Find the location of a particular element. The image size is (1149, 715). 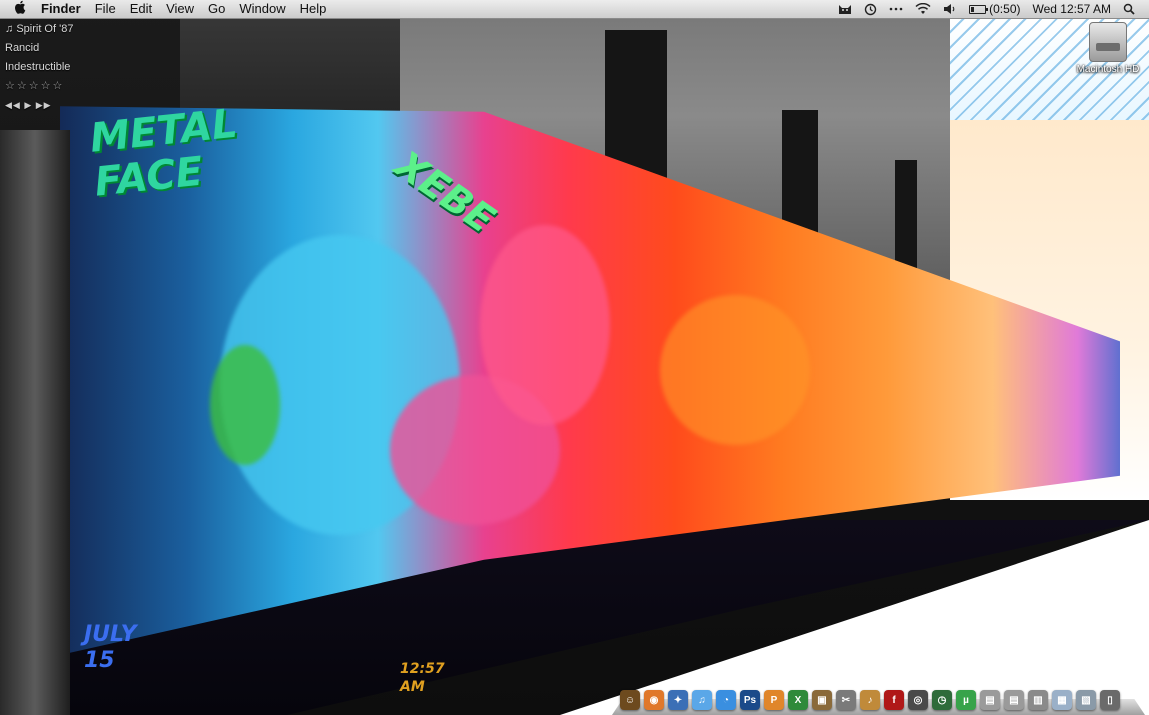

trash-icon: ▯ is located at coordinates (1110, 700).